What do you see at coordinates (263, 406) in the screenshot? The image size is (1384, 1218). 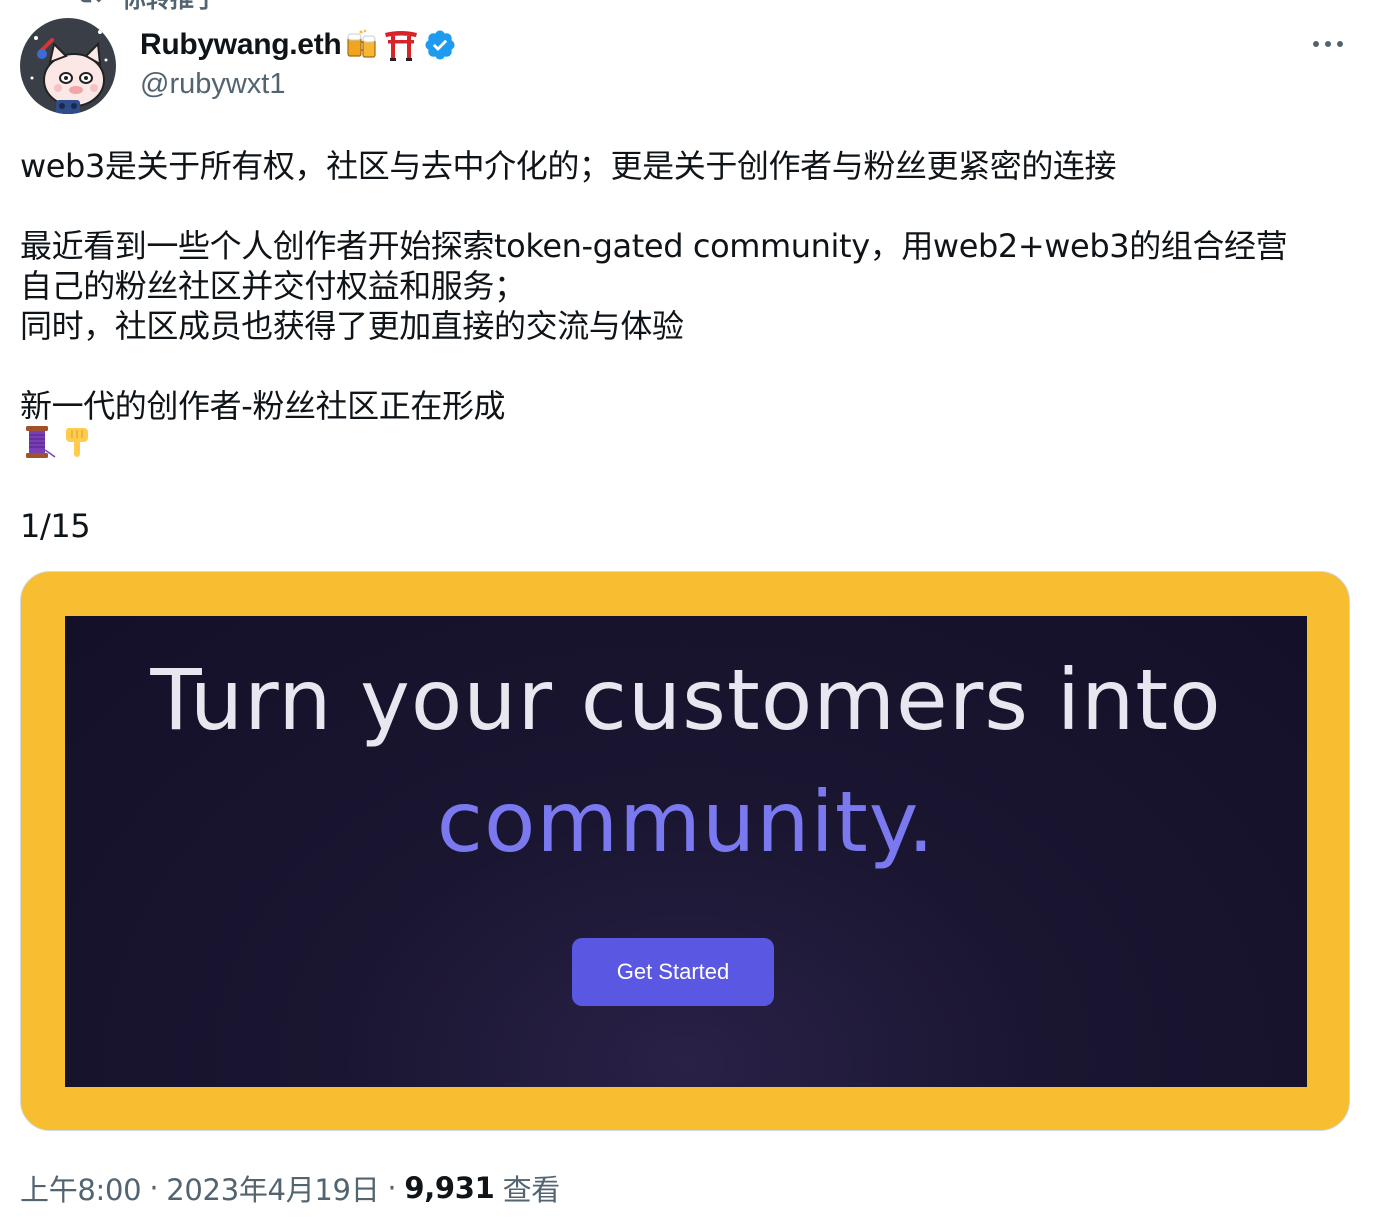 I see `tweet-line: 新一代的创作者-粉丝社区正在形成` at bounding box center [263, 406].